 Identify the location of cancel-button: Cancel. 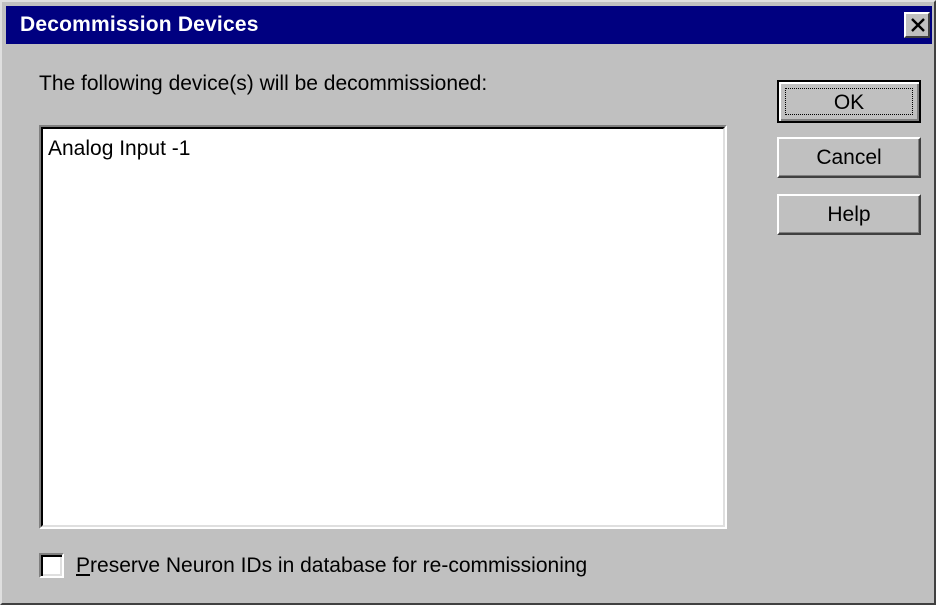
(849, 157).